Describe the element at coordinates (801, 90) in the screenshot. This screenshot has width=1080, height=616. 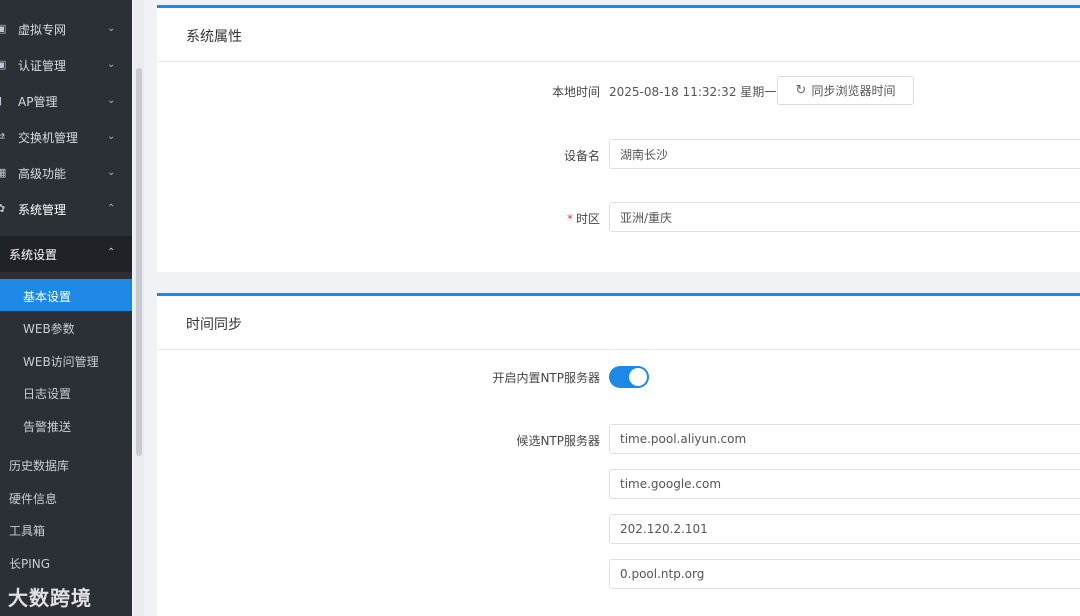
I see `refresh-icon: ↻` at that location.